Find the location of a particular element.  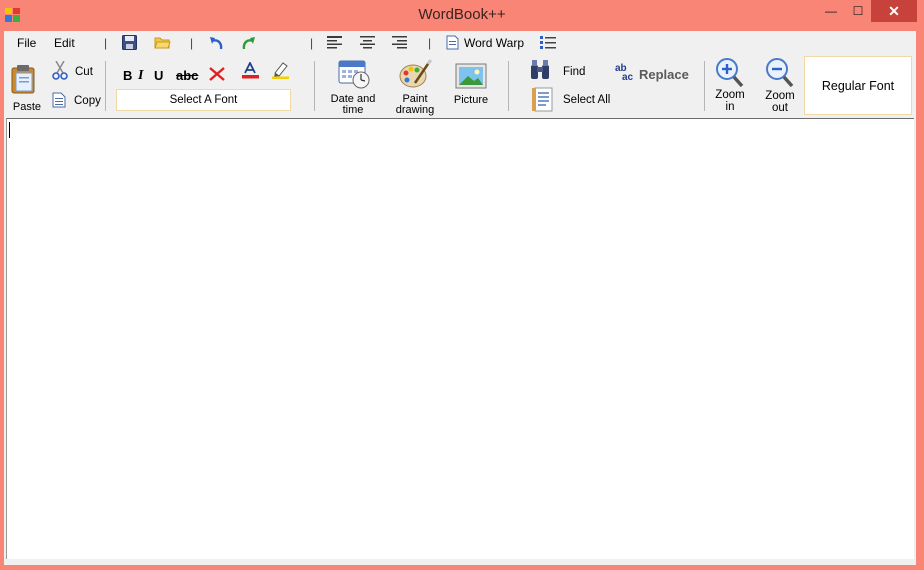

cut-button: Cut is located at coordinates (84, 72).